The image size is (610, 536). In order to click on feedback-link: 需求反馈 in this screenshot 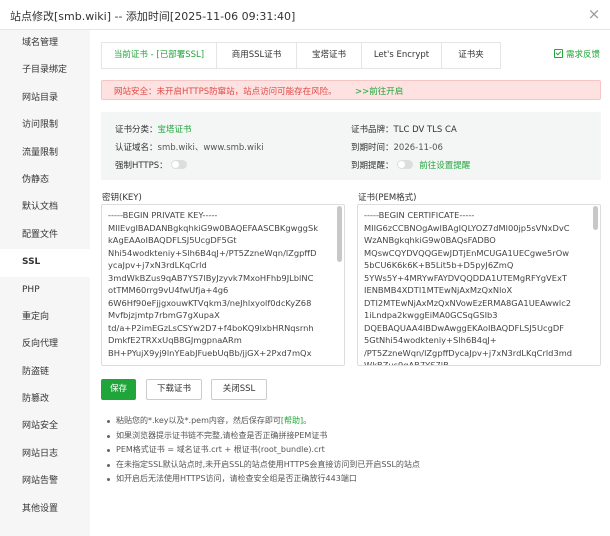, I will do `click(576, 54)`.